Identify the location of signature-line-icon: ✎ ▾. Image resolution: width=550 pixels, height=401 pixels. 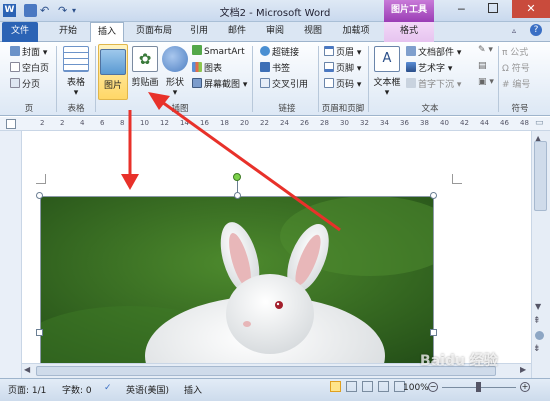
(485, 50).